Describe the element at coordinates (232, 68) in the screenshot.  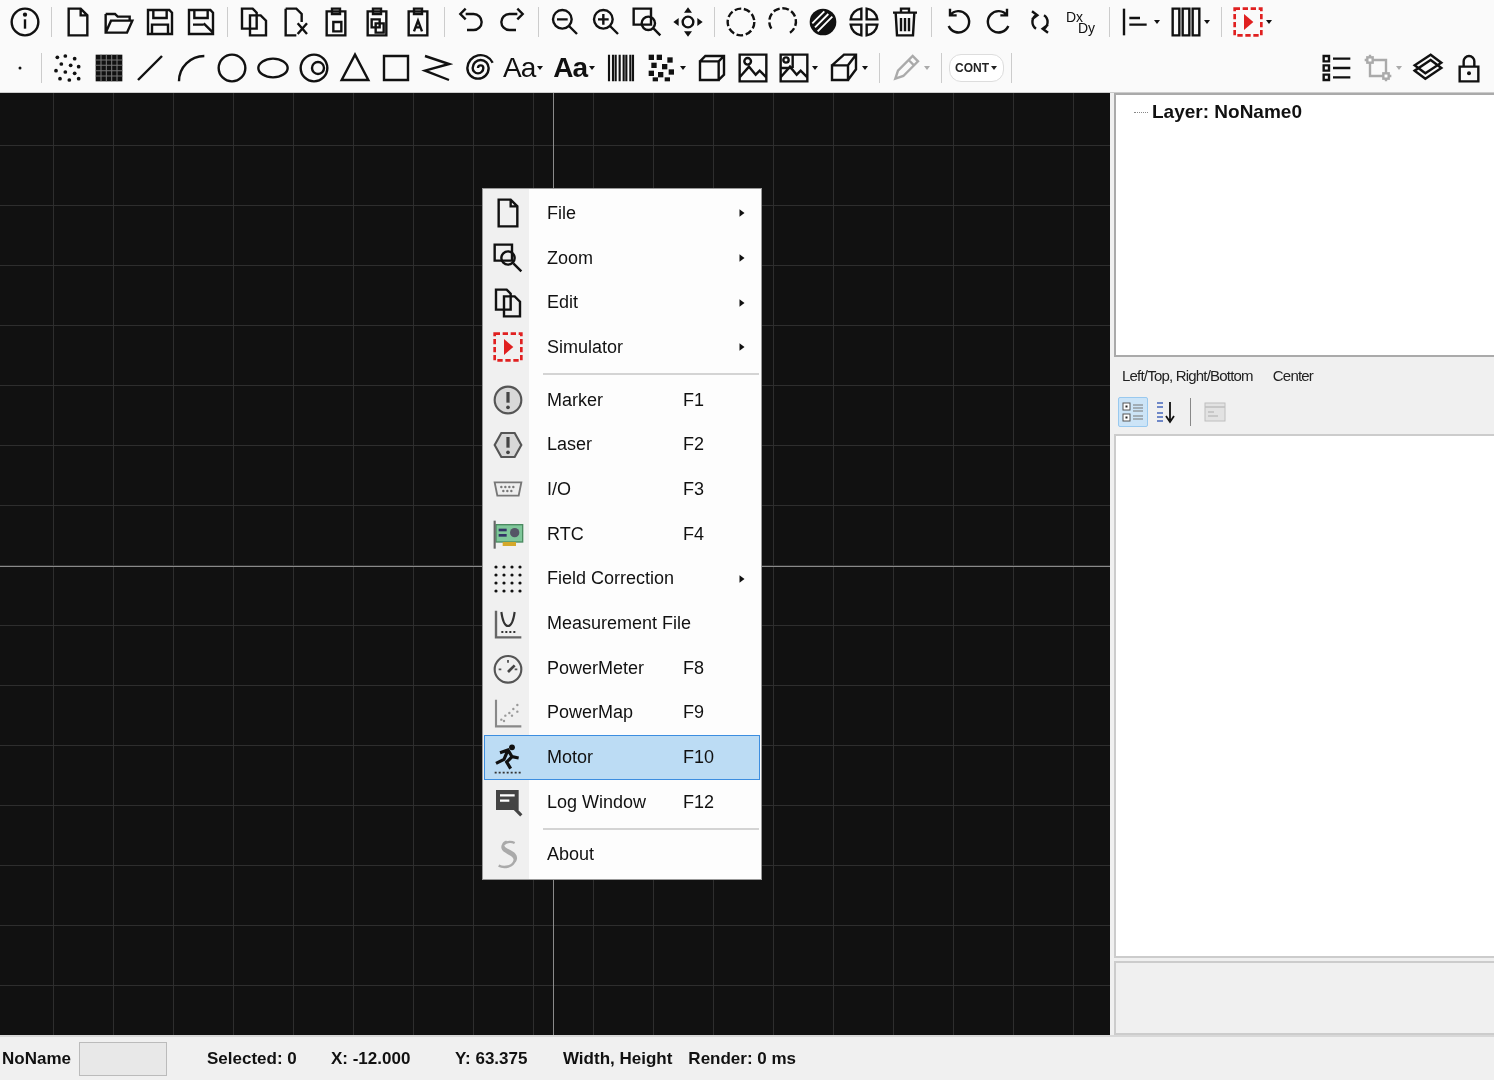
I see `circle-icon` at that location.